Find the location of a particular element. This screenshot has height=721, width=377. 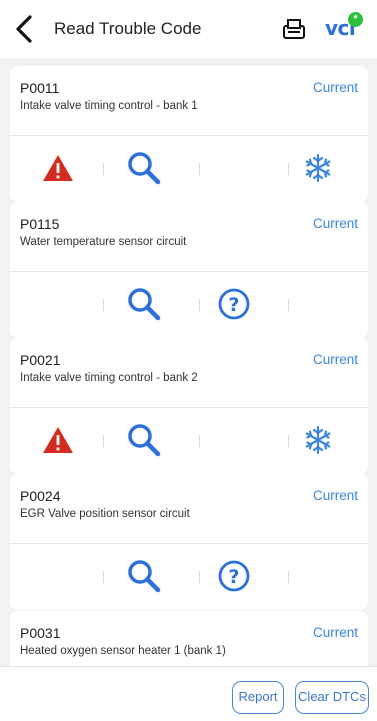

dtc-code: P0115 is located at coordinates (40, 224).